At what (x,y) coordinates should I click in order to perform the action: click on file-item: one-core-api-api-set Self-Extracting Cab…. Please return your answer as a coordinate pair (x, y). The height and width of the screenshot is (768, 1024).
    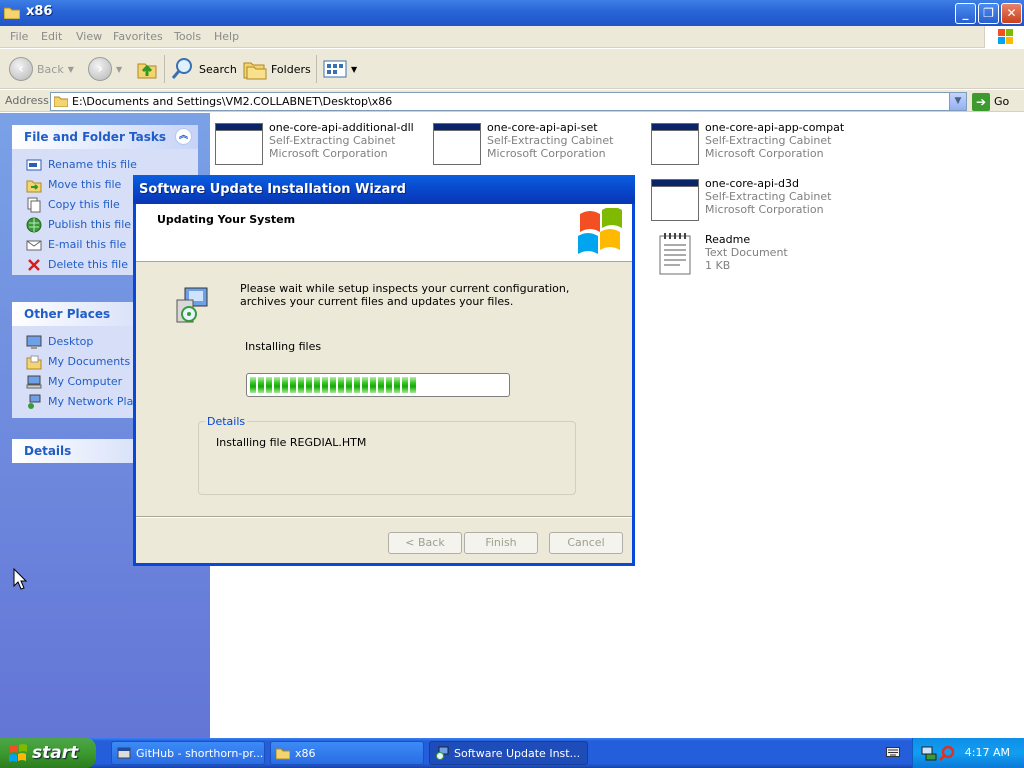
    Looking at the image, I should click on (540, 146).